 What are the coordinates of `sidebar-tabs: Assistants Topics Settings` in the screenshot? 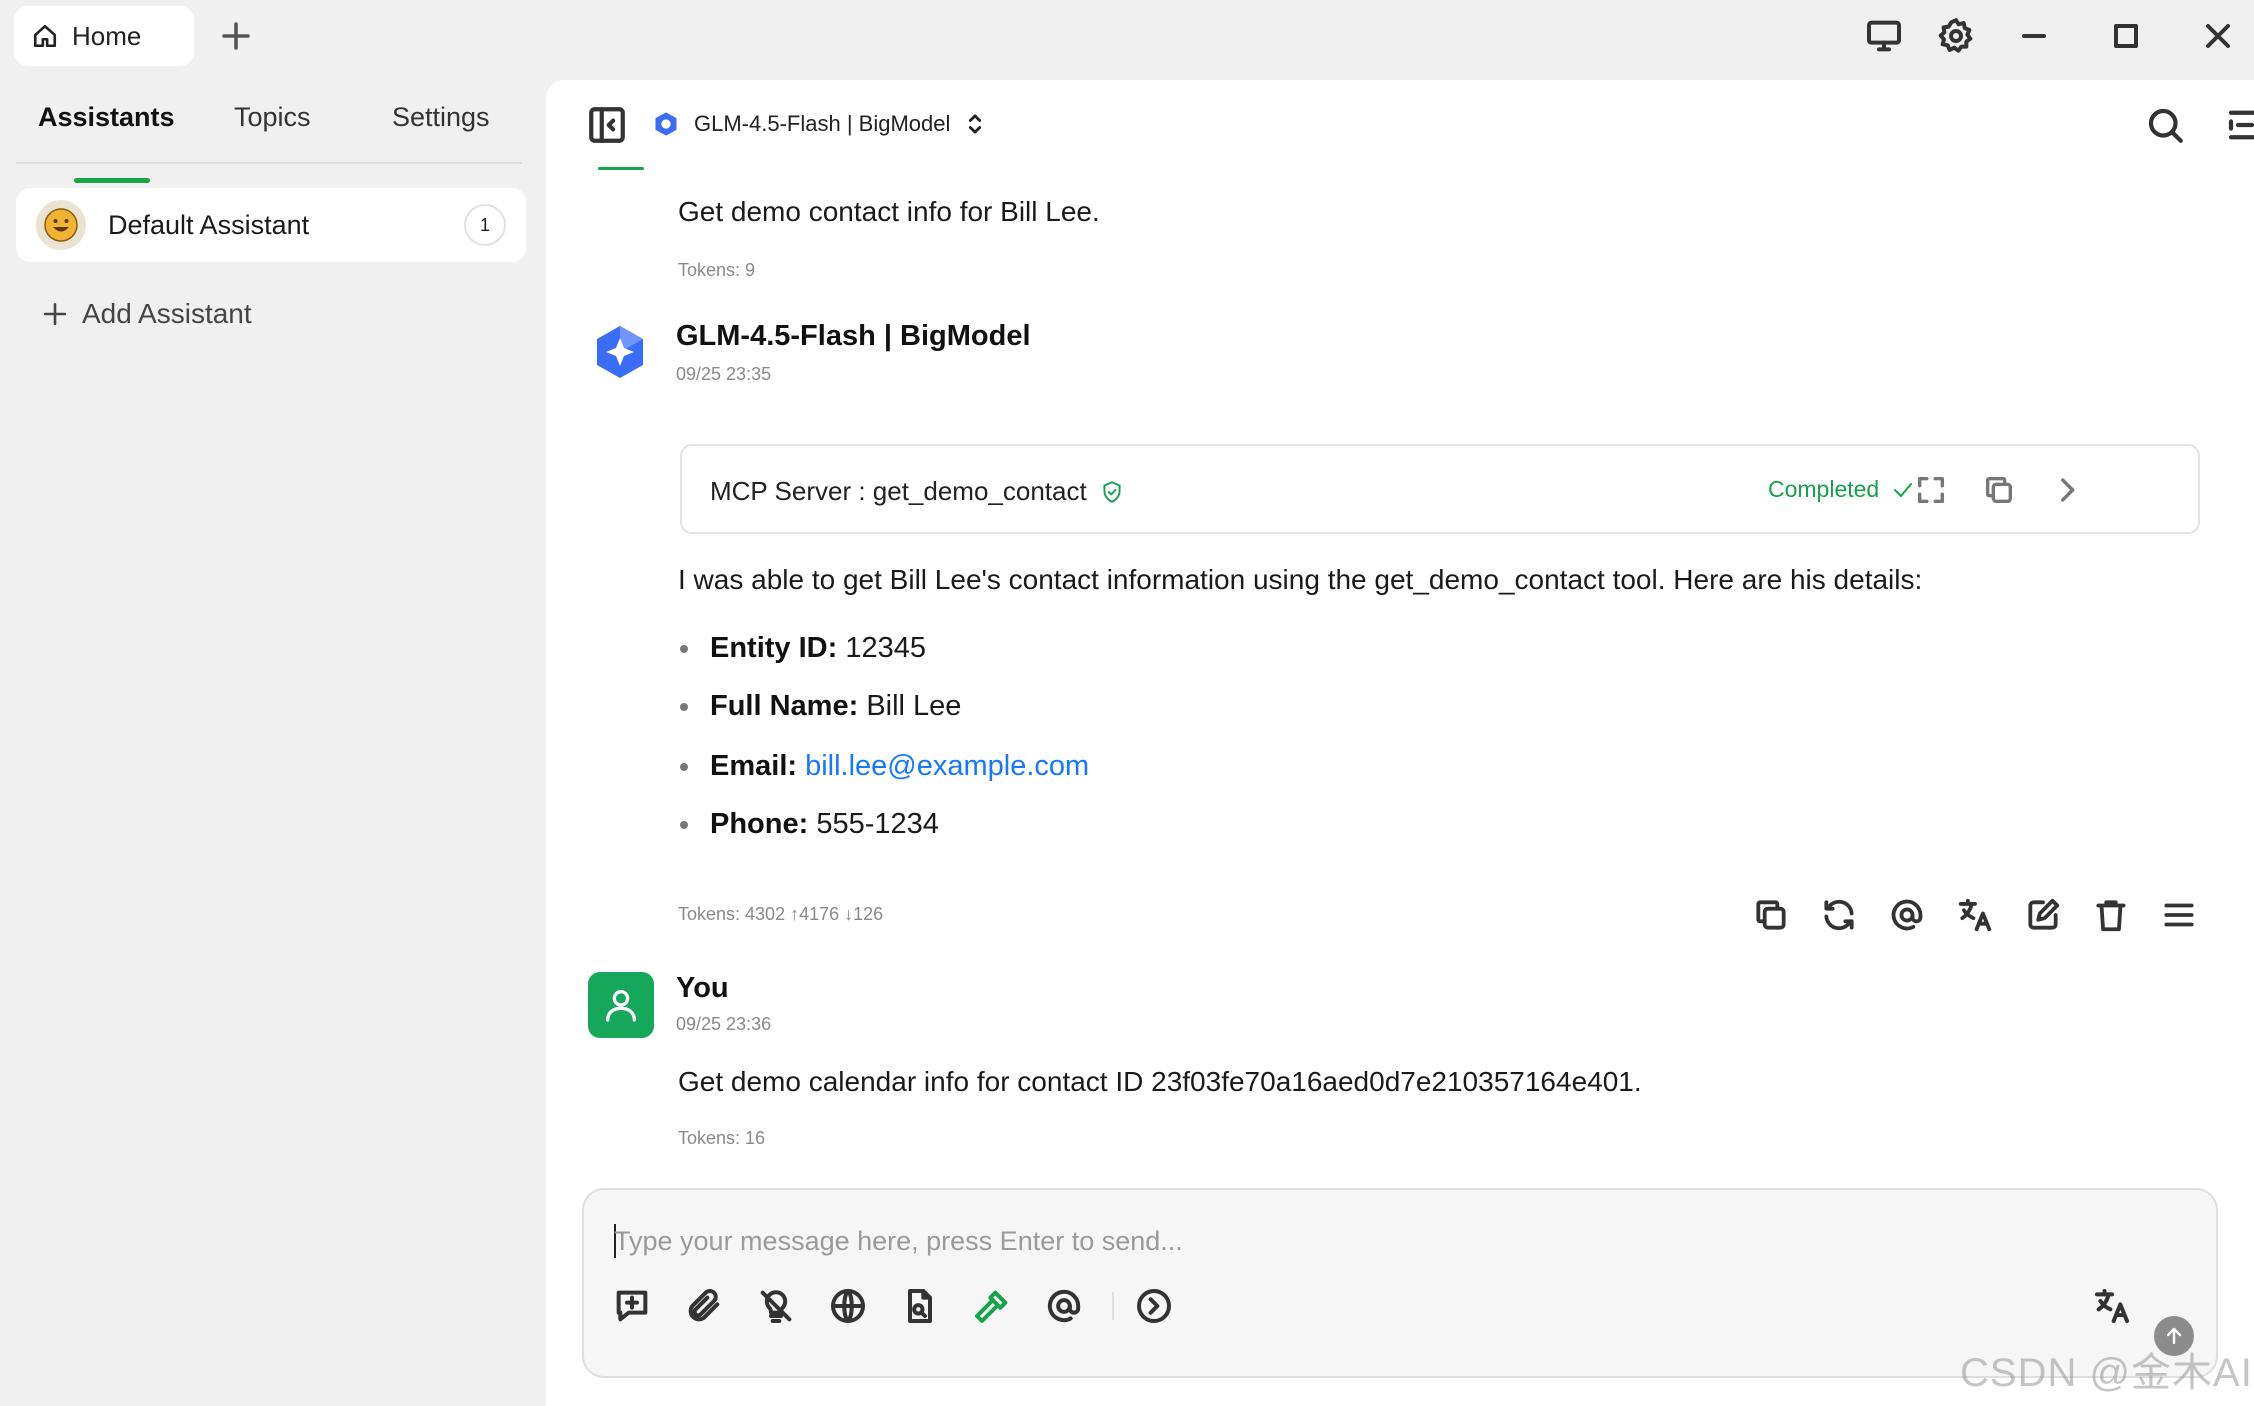 It's located at (269, 137).